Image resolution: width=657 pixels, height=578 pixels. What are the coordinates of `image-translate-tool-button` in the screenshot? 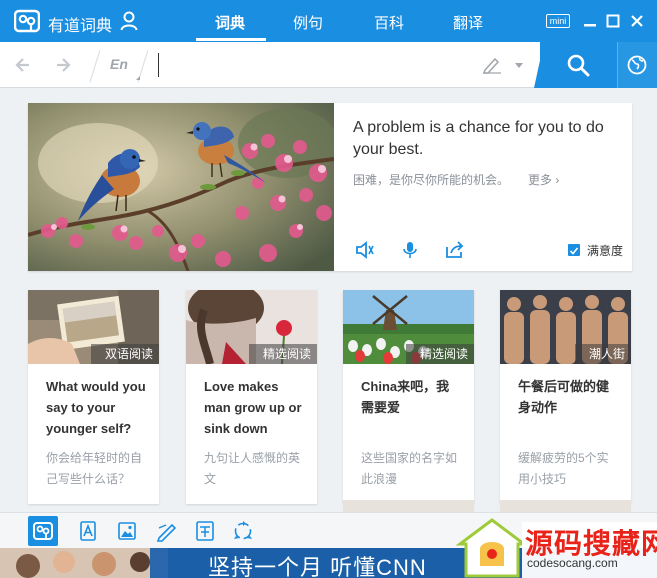 It's located at (127, 531).